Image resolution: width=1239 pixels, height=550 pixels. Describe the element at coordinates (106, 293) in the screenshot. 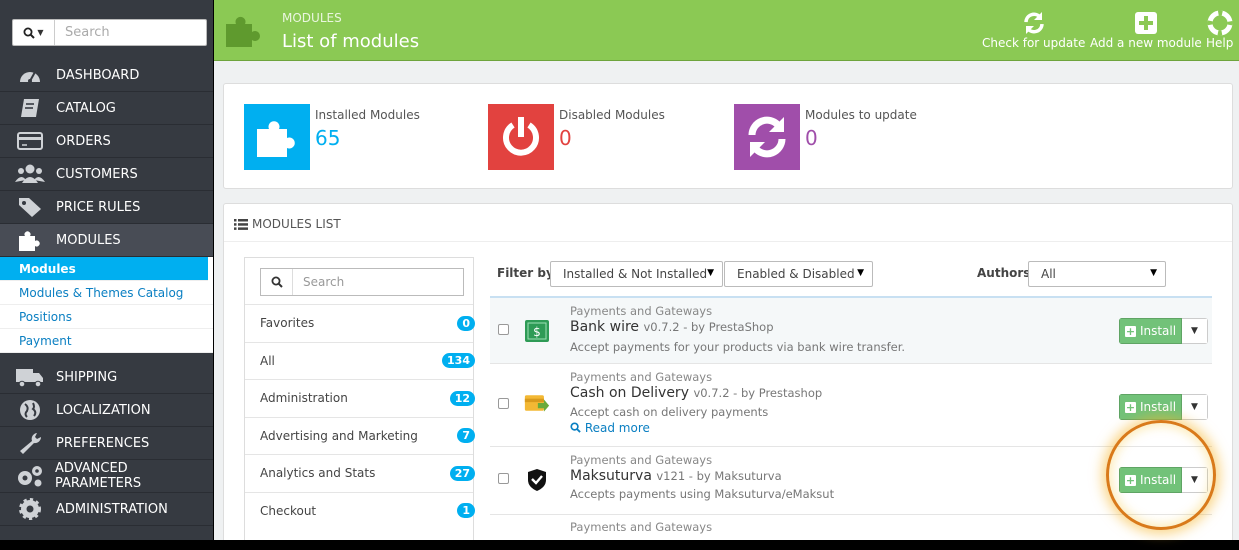

I see `submenu-item-catalog: Modules & Themes Catalog` at that location.